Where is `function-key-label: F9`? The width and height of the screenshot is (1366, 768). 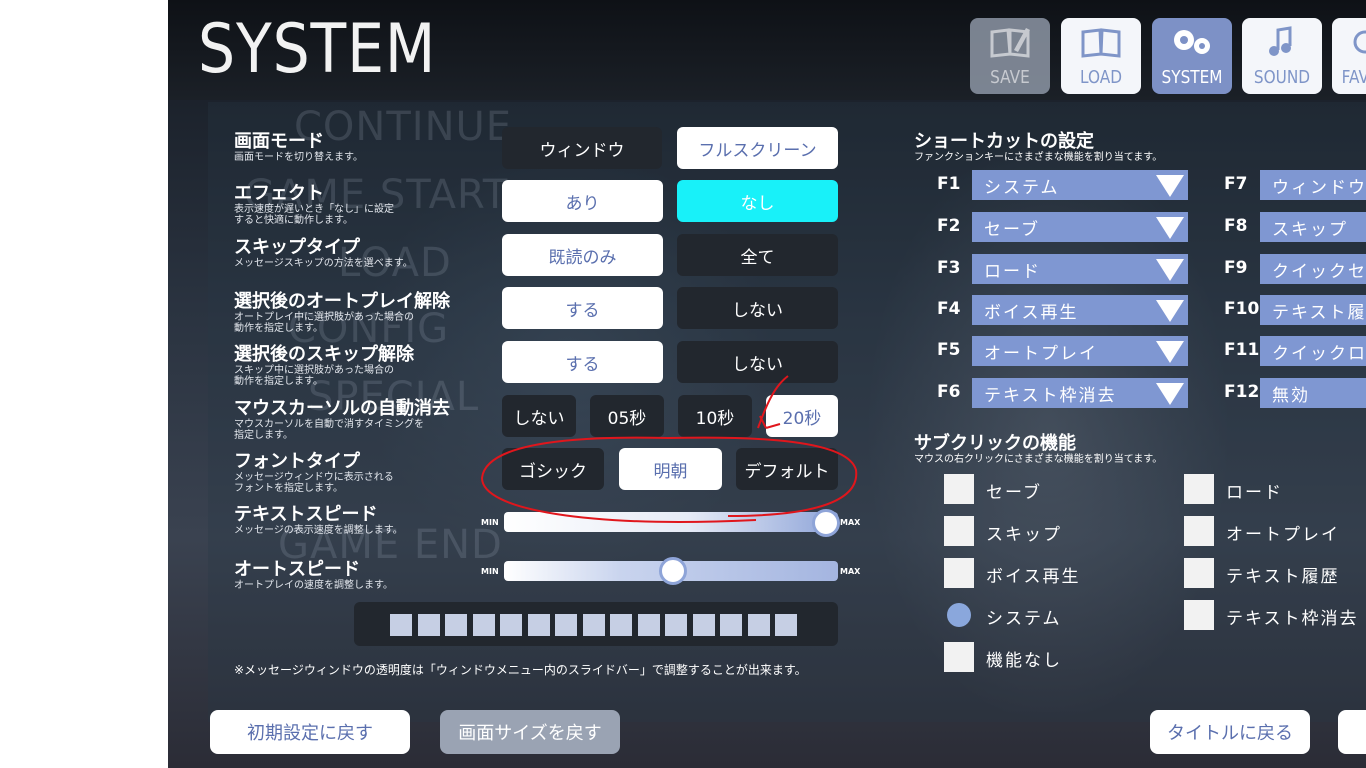
function-key-label: F9 is located at coordinates (1236, 268).